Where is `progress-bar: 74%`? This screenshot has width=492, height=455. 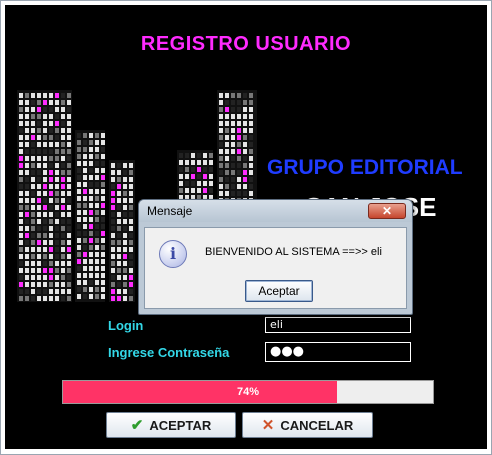 progress-bar: 74% is located at coordinates (248, 392).